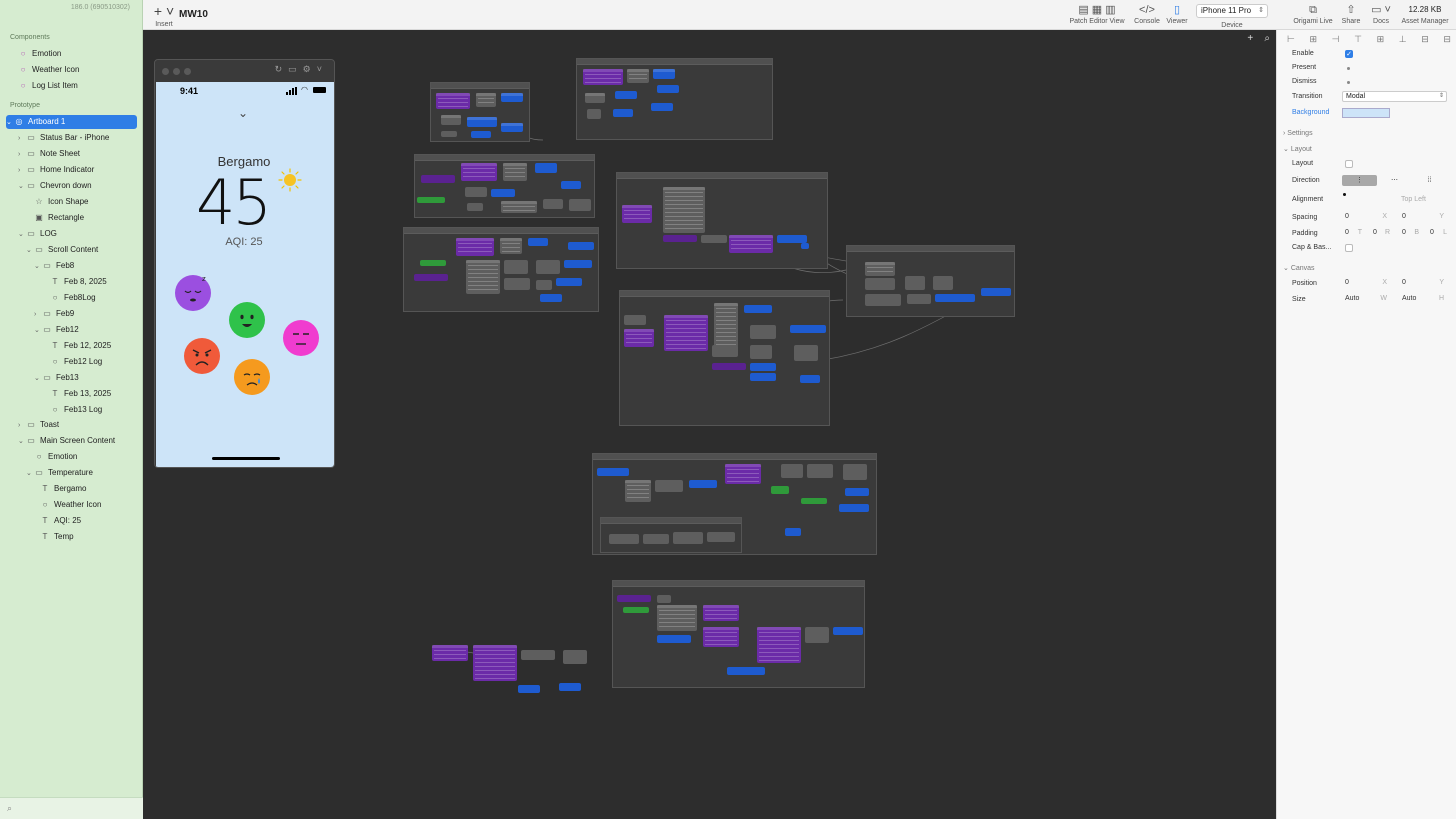  I want to click on layer-icon-shape: ☆ Icon Shape, so click(86, 202).